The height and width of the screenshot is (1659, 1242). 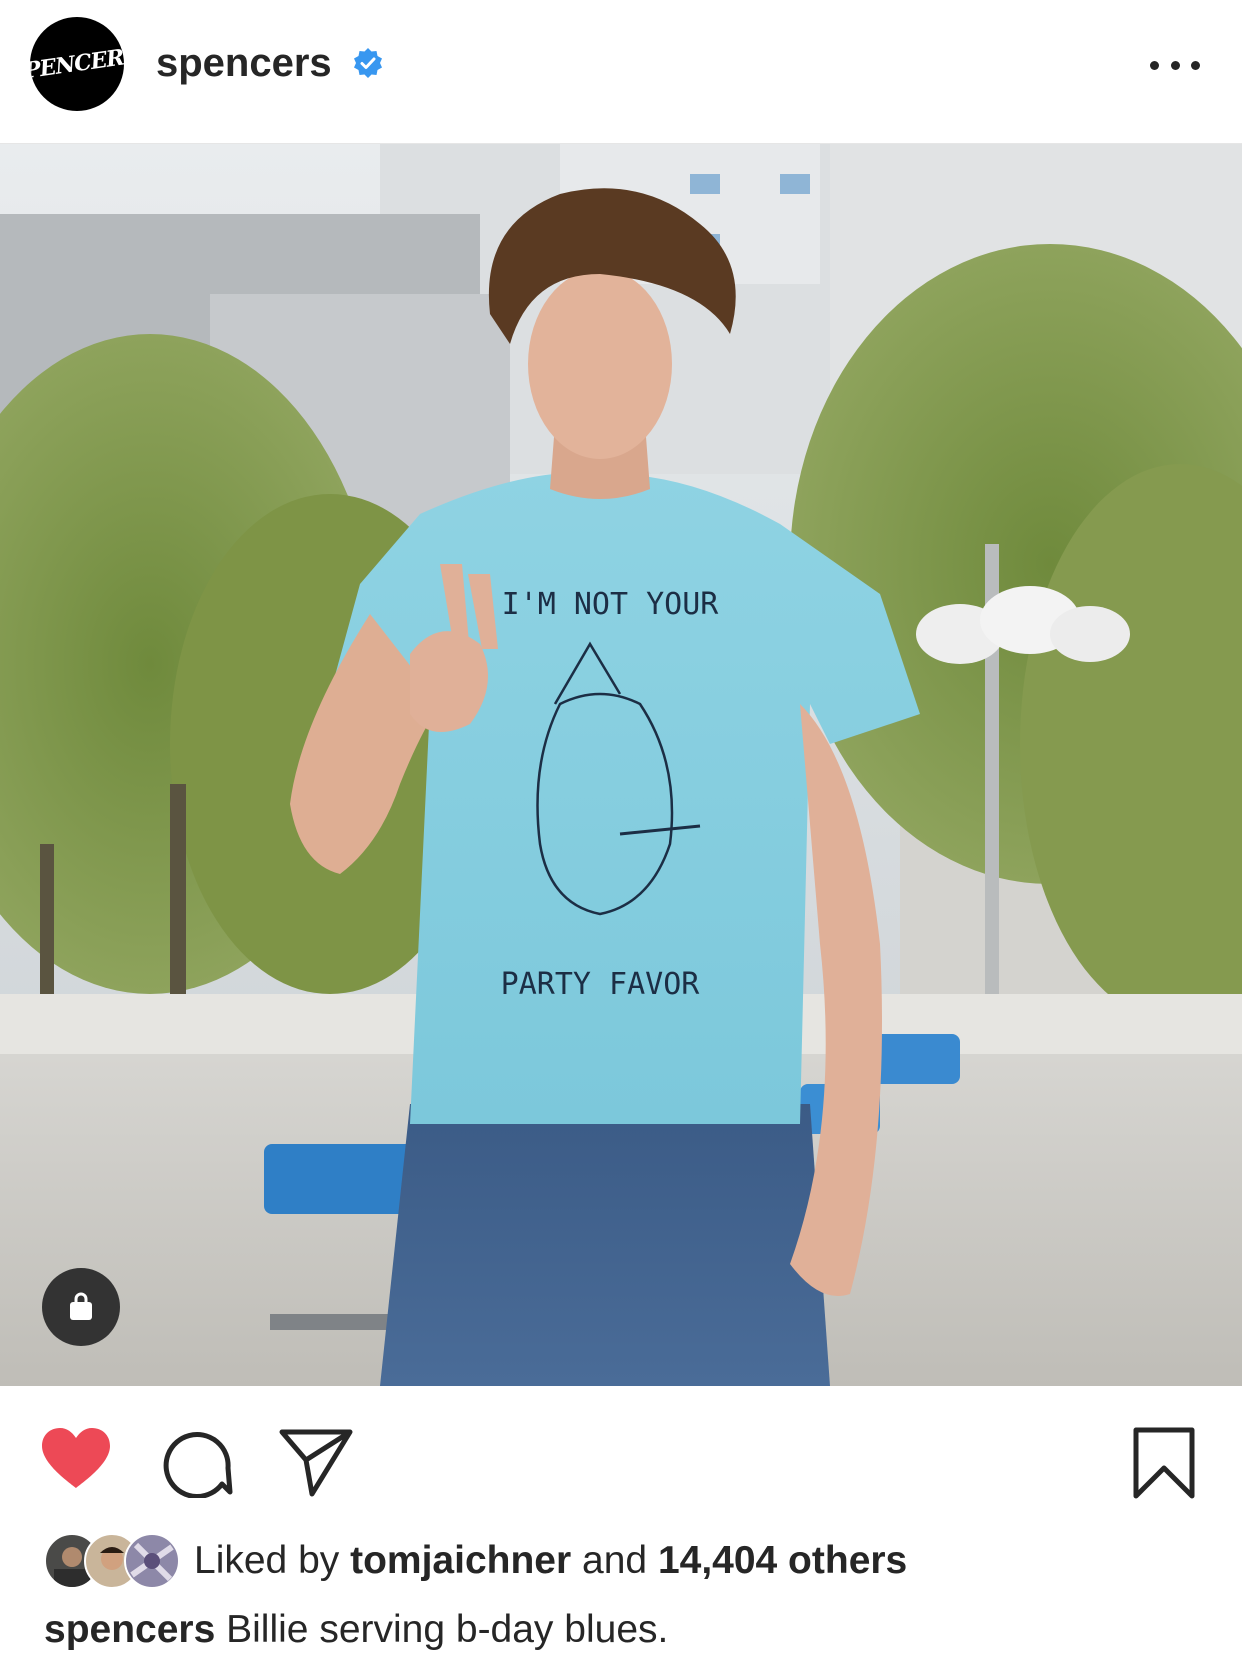 I want to click on send-icon, so click(x=316, y=1462).